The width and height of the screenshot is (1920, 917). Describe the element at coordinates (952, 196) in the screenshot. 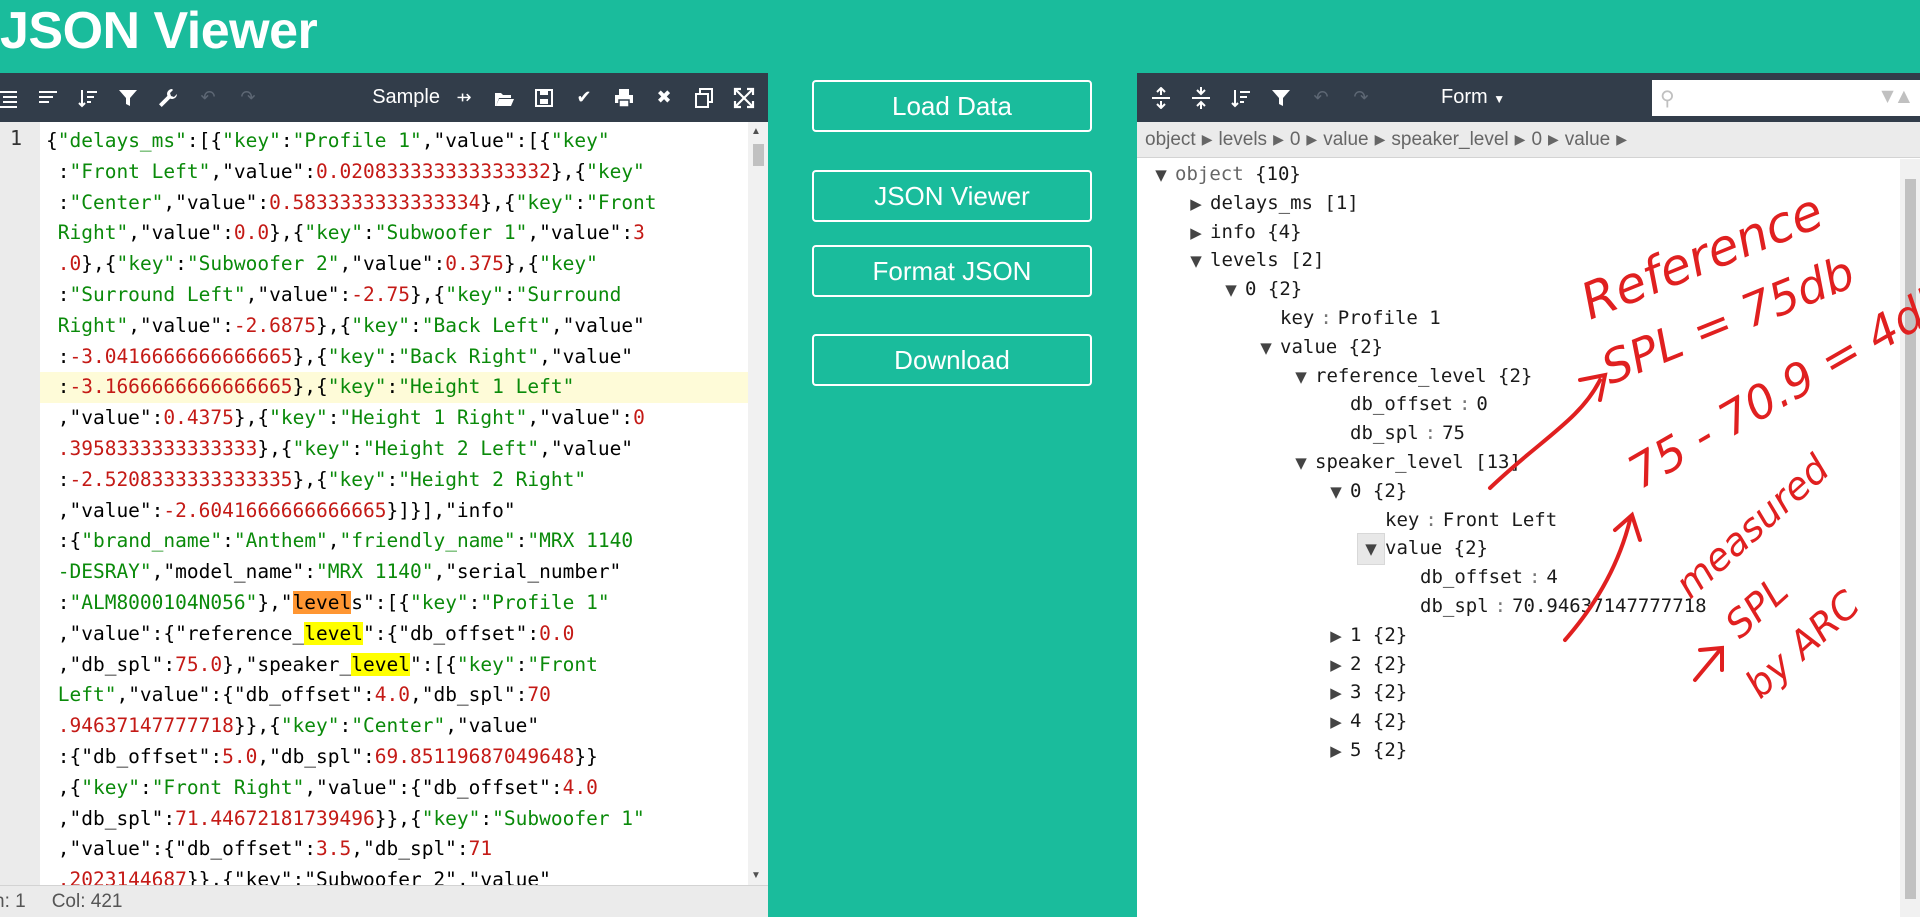

I see `json-viewer-button: JSON Viewer` at that location.